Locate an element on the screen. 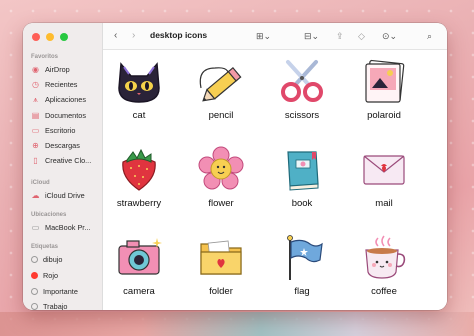 The height and width of the screenshot is (336, 474). file-item-coffee: coffee is located at coordinates (384, 265).